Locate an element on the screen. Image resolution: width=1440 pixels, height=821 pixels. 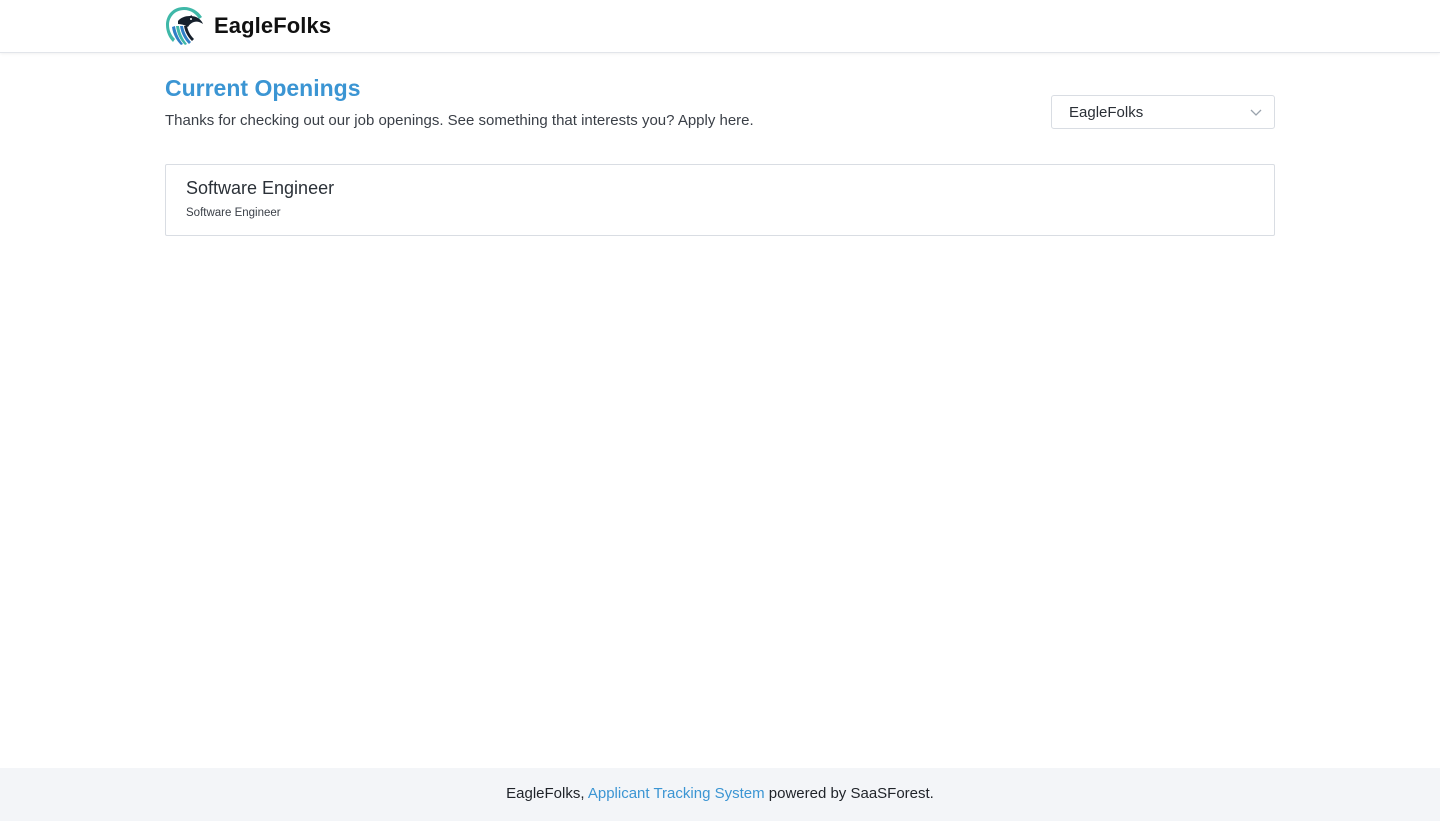
brand-home-link: EagleFolks is located at coordinates (247, 26).